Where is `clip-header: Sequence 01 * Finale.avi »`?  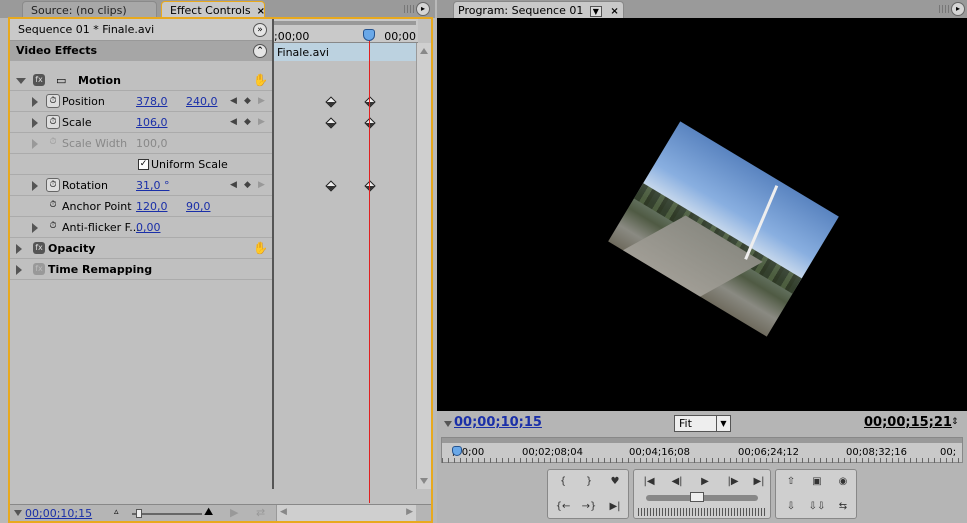
clip-header: Sequence 01 * Finale.avi » is located at coordinates (141, 30).